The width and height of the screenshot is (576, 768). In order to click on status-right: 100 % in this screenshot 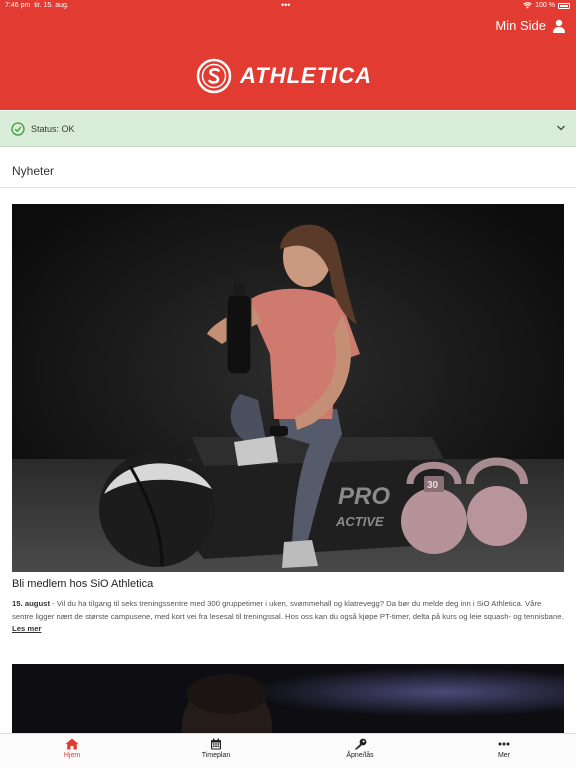, I will do `click(546, 5)`.